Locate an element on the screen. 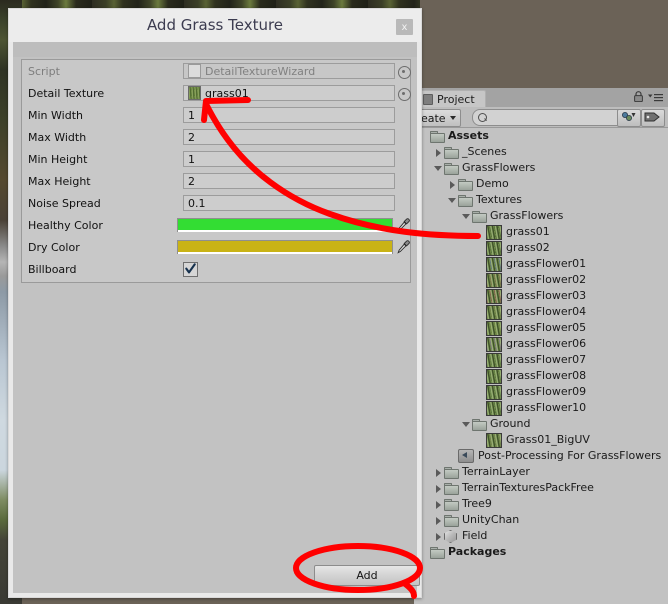 This screenshot has height=604, width=668. tree-item: Demo is located at coordinates (541, 184).